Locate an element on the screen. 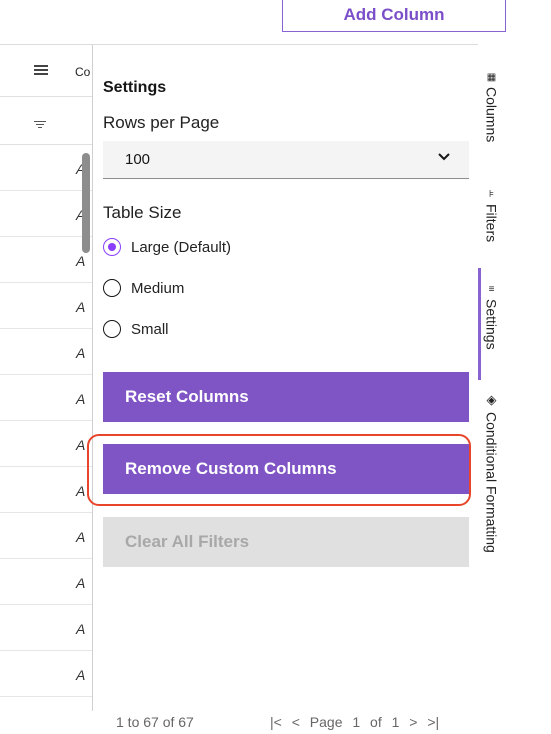  first-page-icon: |< is located at coordinates (276, 722).